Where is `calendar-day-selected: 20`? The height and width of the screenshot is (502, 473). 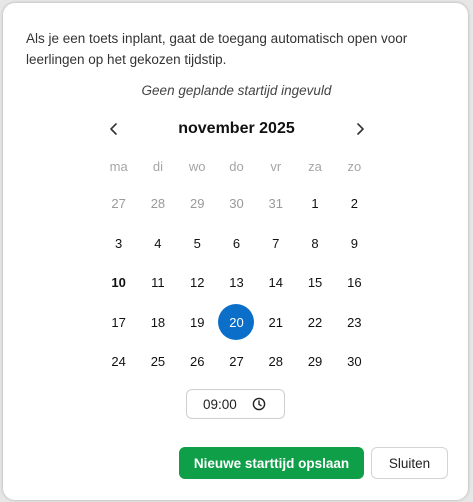 calendar-day-selected: 20 is located at coordinates (236, 322).